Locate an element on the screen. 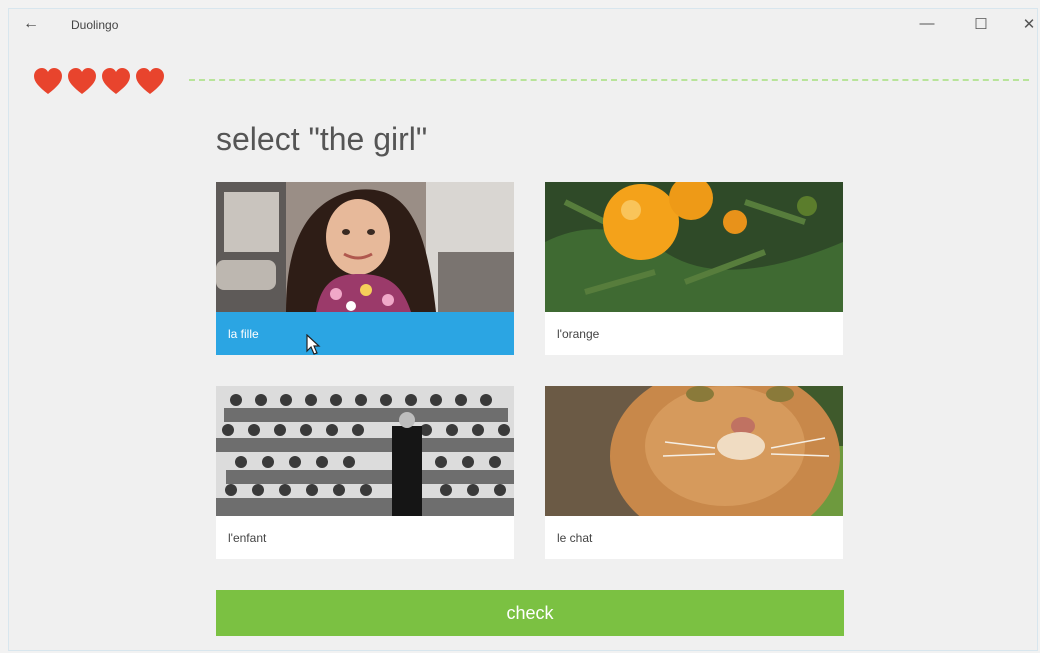  question-prompt: select "the girl" is located at coordinates (322, 139).